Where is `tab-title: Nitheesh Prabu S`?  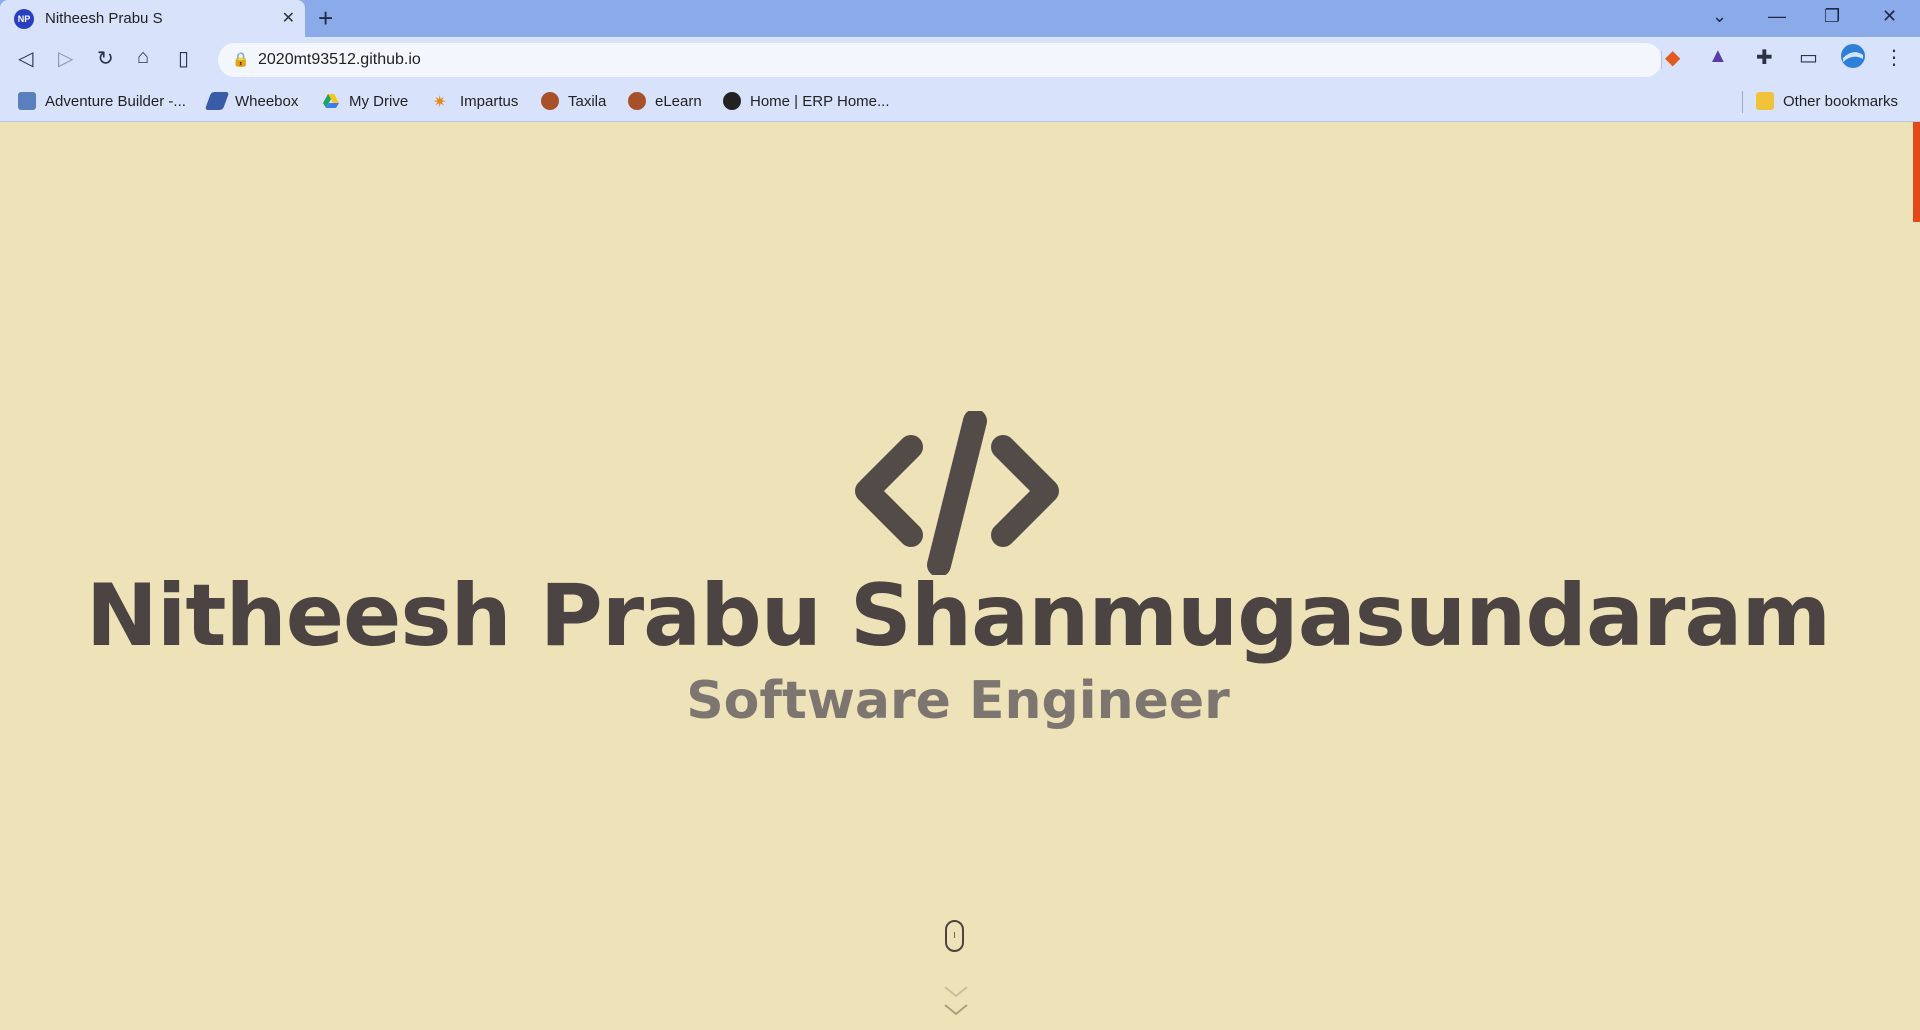
tab-title: Nitheesh Prabu S is located at coordinates (104, 18).